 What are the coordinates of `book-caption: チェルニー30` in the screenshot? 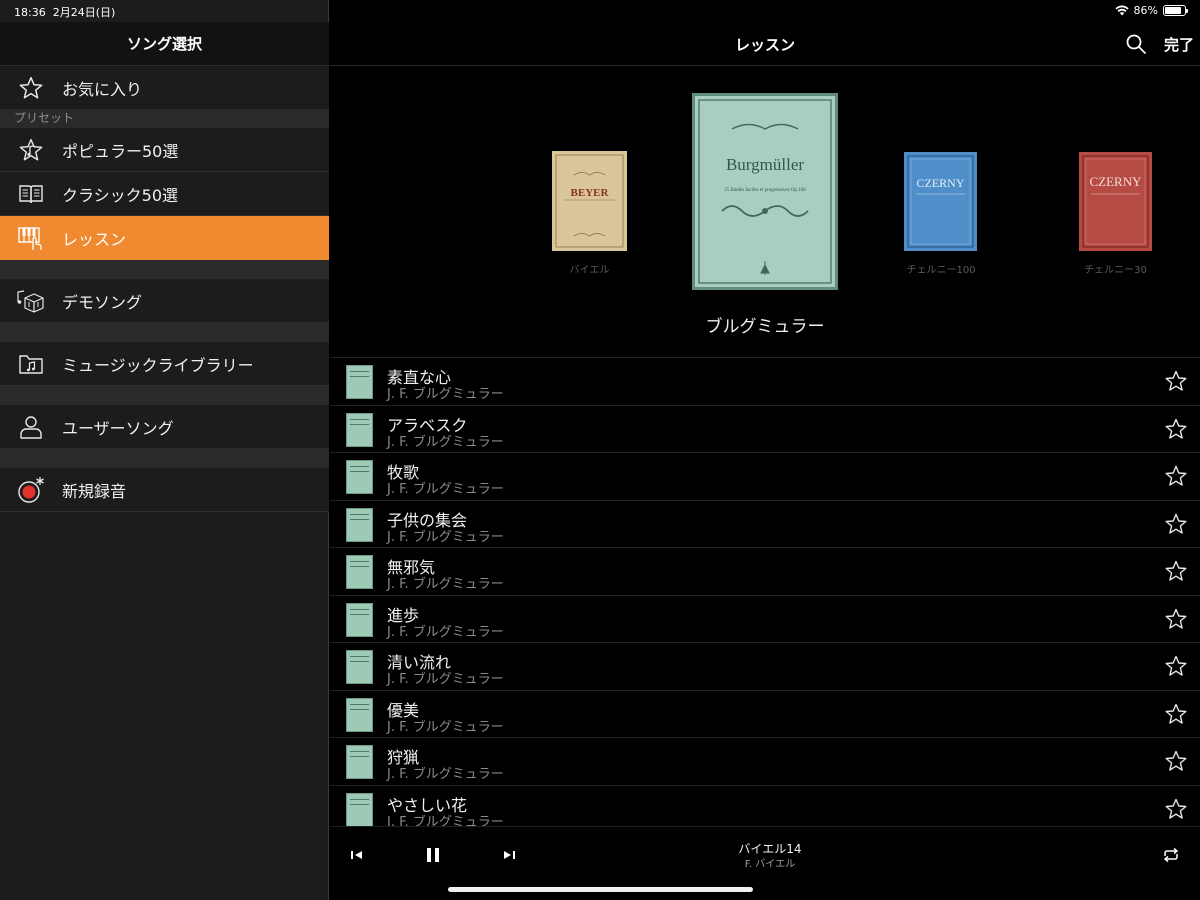 It's located at (1115, 270).